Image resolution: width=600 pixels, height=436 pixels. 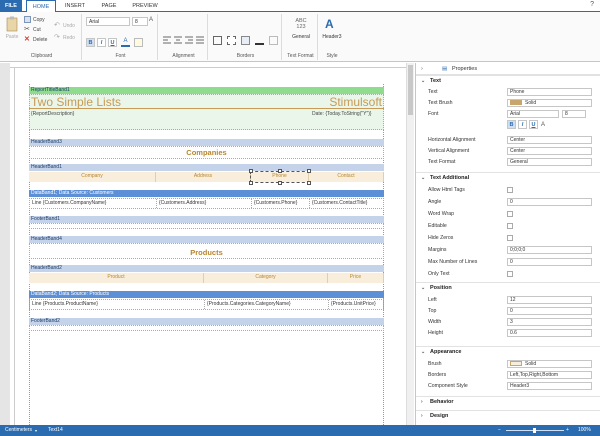 I want to click on footer-band-2: FooterBand2, so click(x=206, y=321).